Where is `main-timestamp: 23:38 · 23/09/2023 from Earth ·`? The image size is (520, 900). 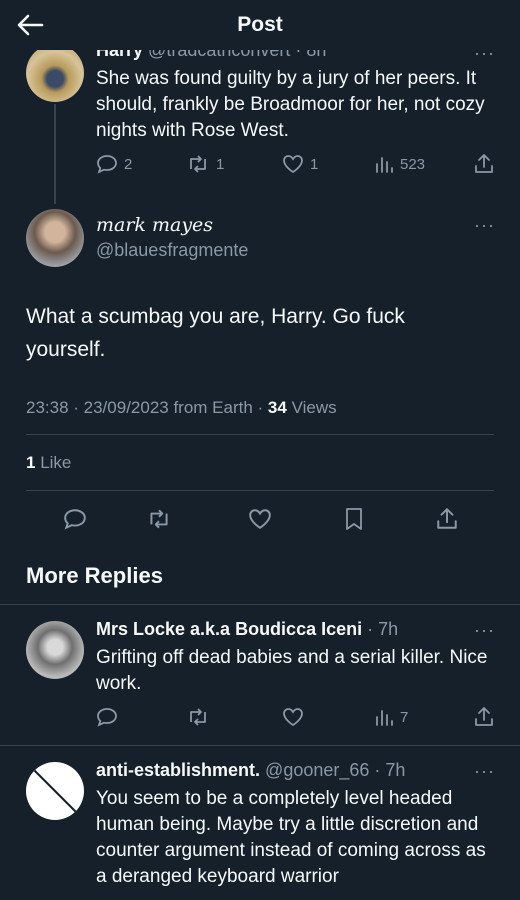 main-timestamp: 23:38 · 23/09/2023 from Earth · is located at coordinates (147, 407).